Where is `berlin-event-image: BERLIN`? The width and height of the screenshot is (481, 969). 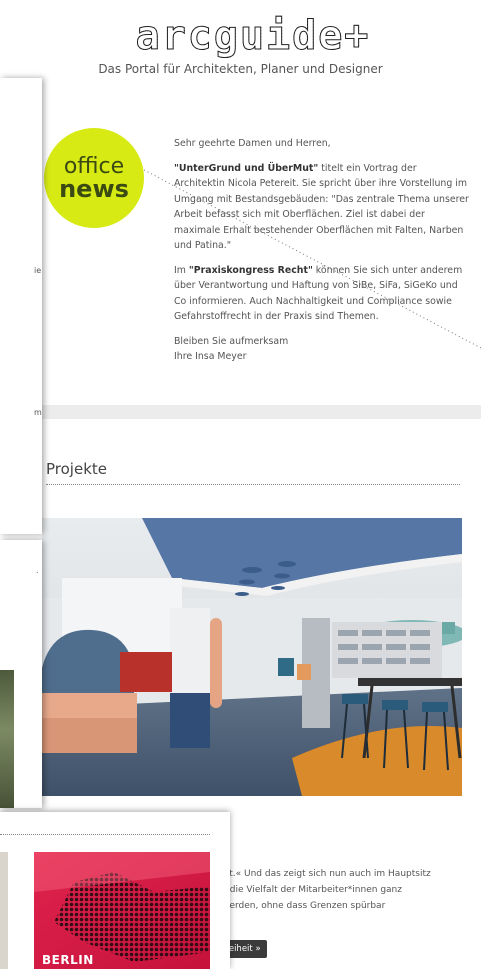 berlin-event-image: BERLIN is located at coordinates (122, 910).